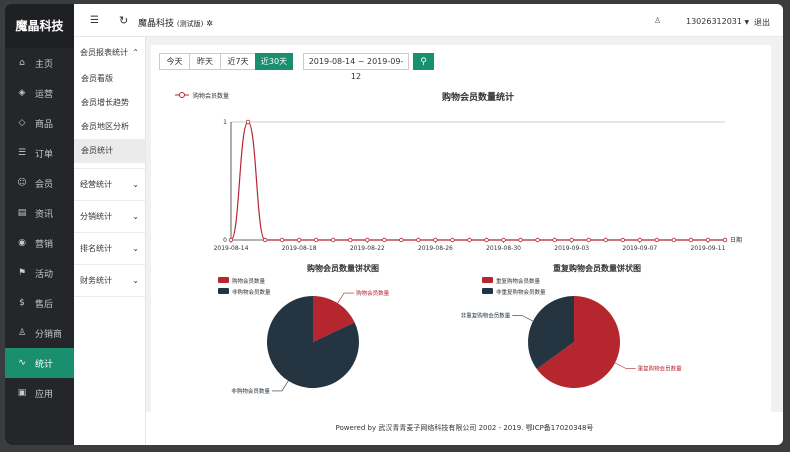 Image resolution: width=790 pixels, height=452 pixels. Describe the element at coordinates (22, 363) in the screenshot. I see `pulse-icon: ∿` at that location.